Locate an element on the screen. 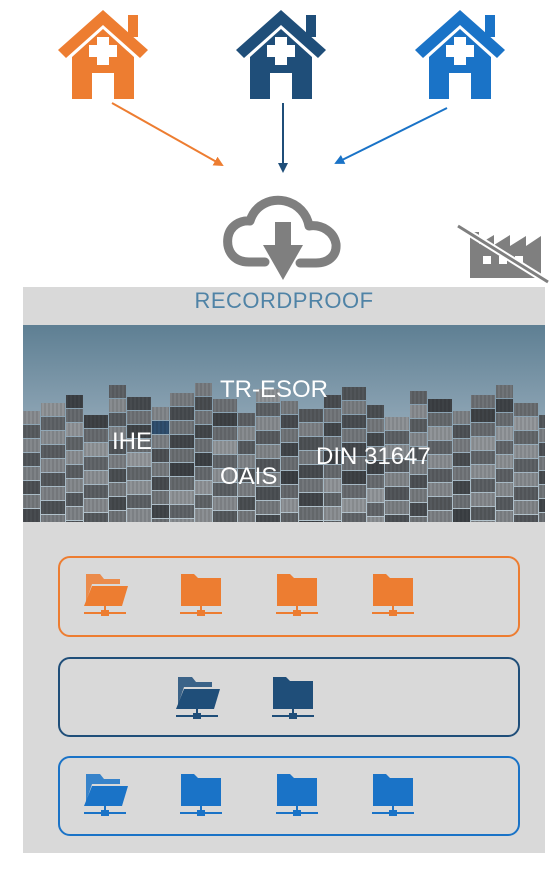 This screenshot has width=551, height=870. arrow-blue is located at coordinates (391, 135).